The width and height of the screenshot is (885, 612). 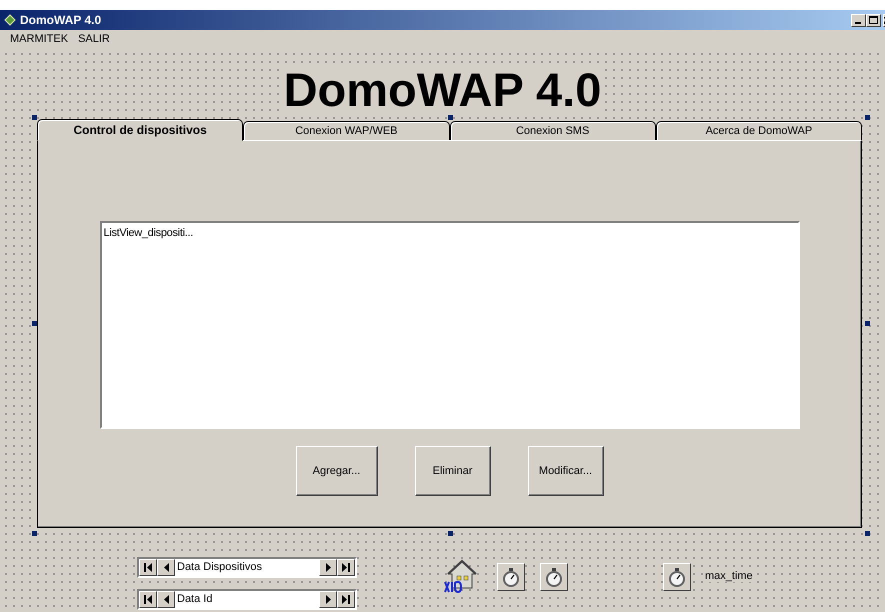 What do you see at coordinates (759, 130) in the screenshot?
I see `tab: Acerca de DomoWAP` at bounding box center [759, 130].